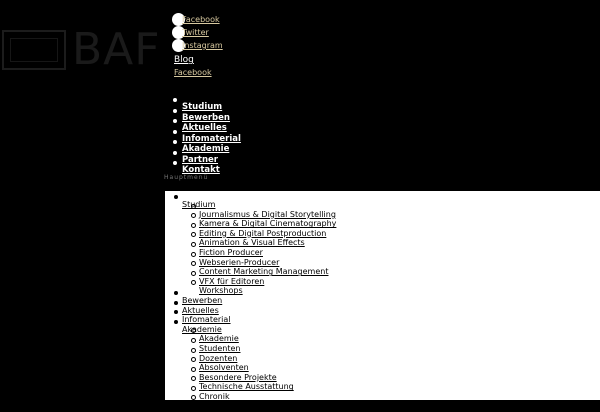 Image resolution: width=600 pixels, height=412 pixels. I want to click on menu-label: Hauptmenü, so click(186, 177).